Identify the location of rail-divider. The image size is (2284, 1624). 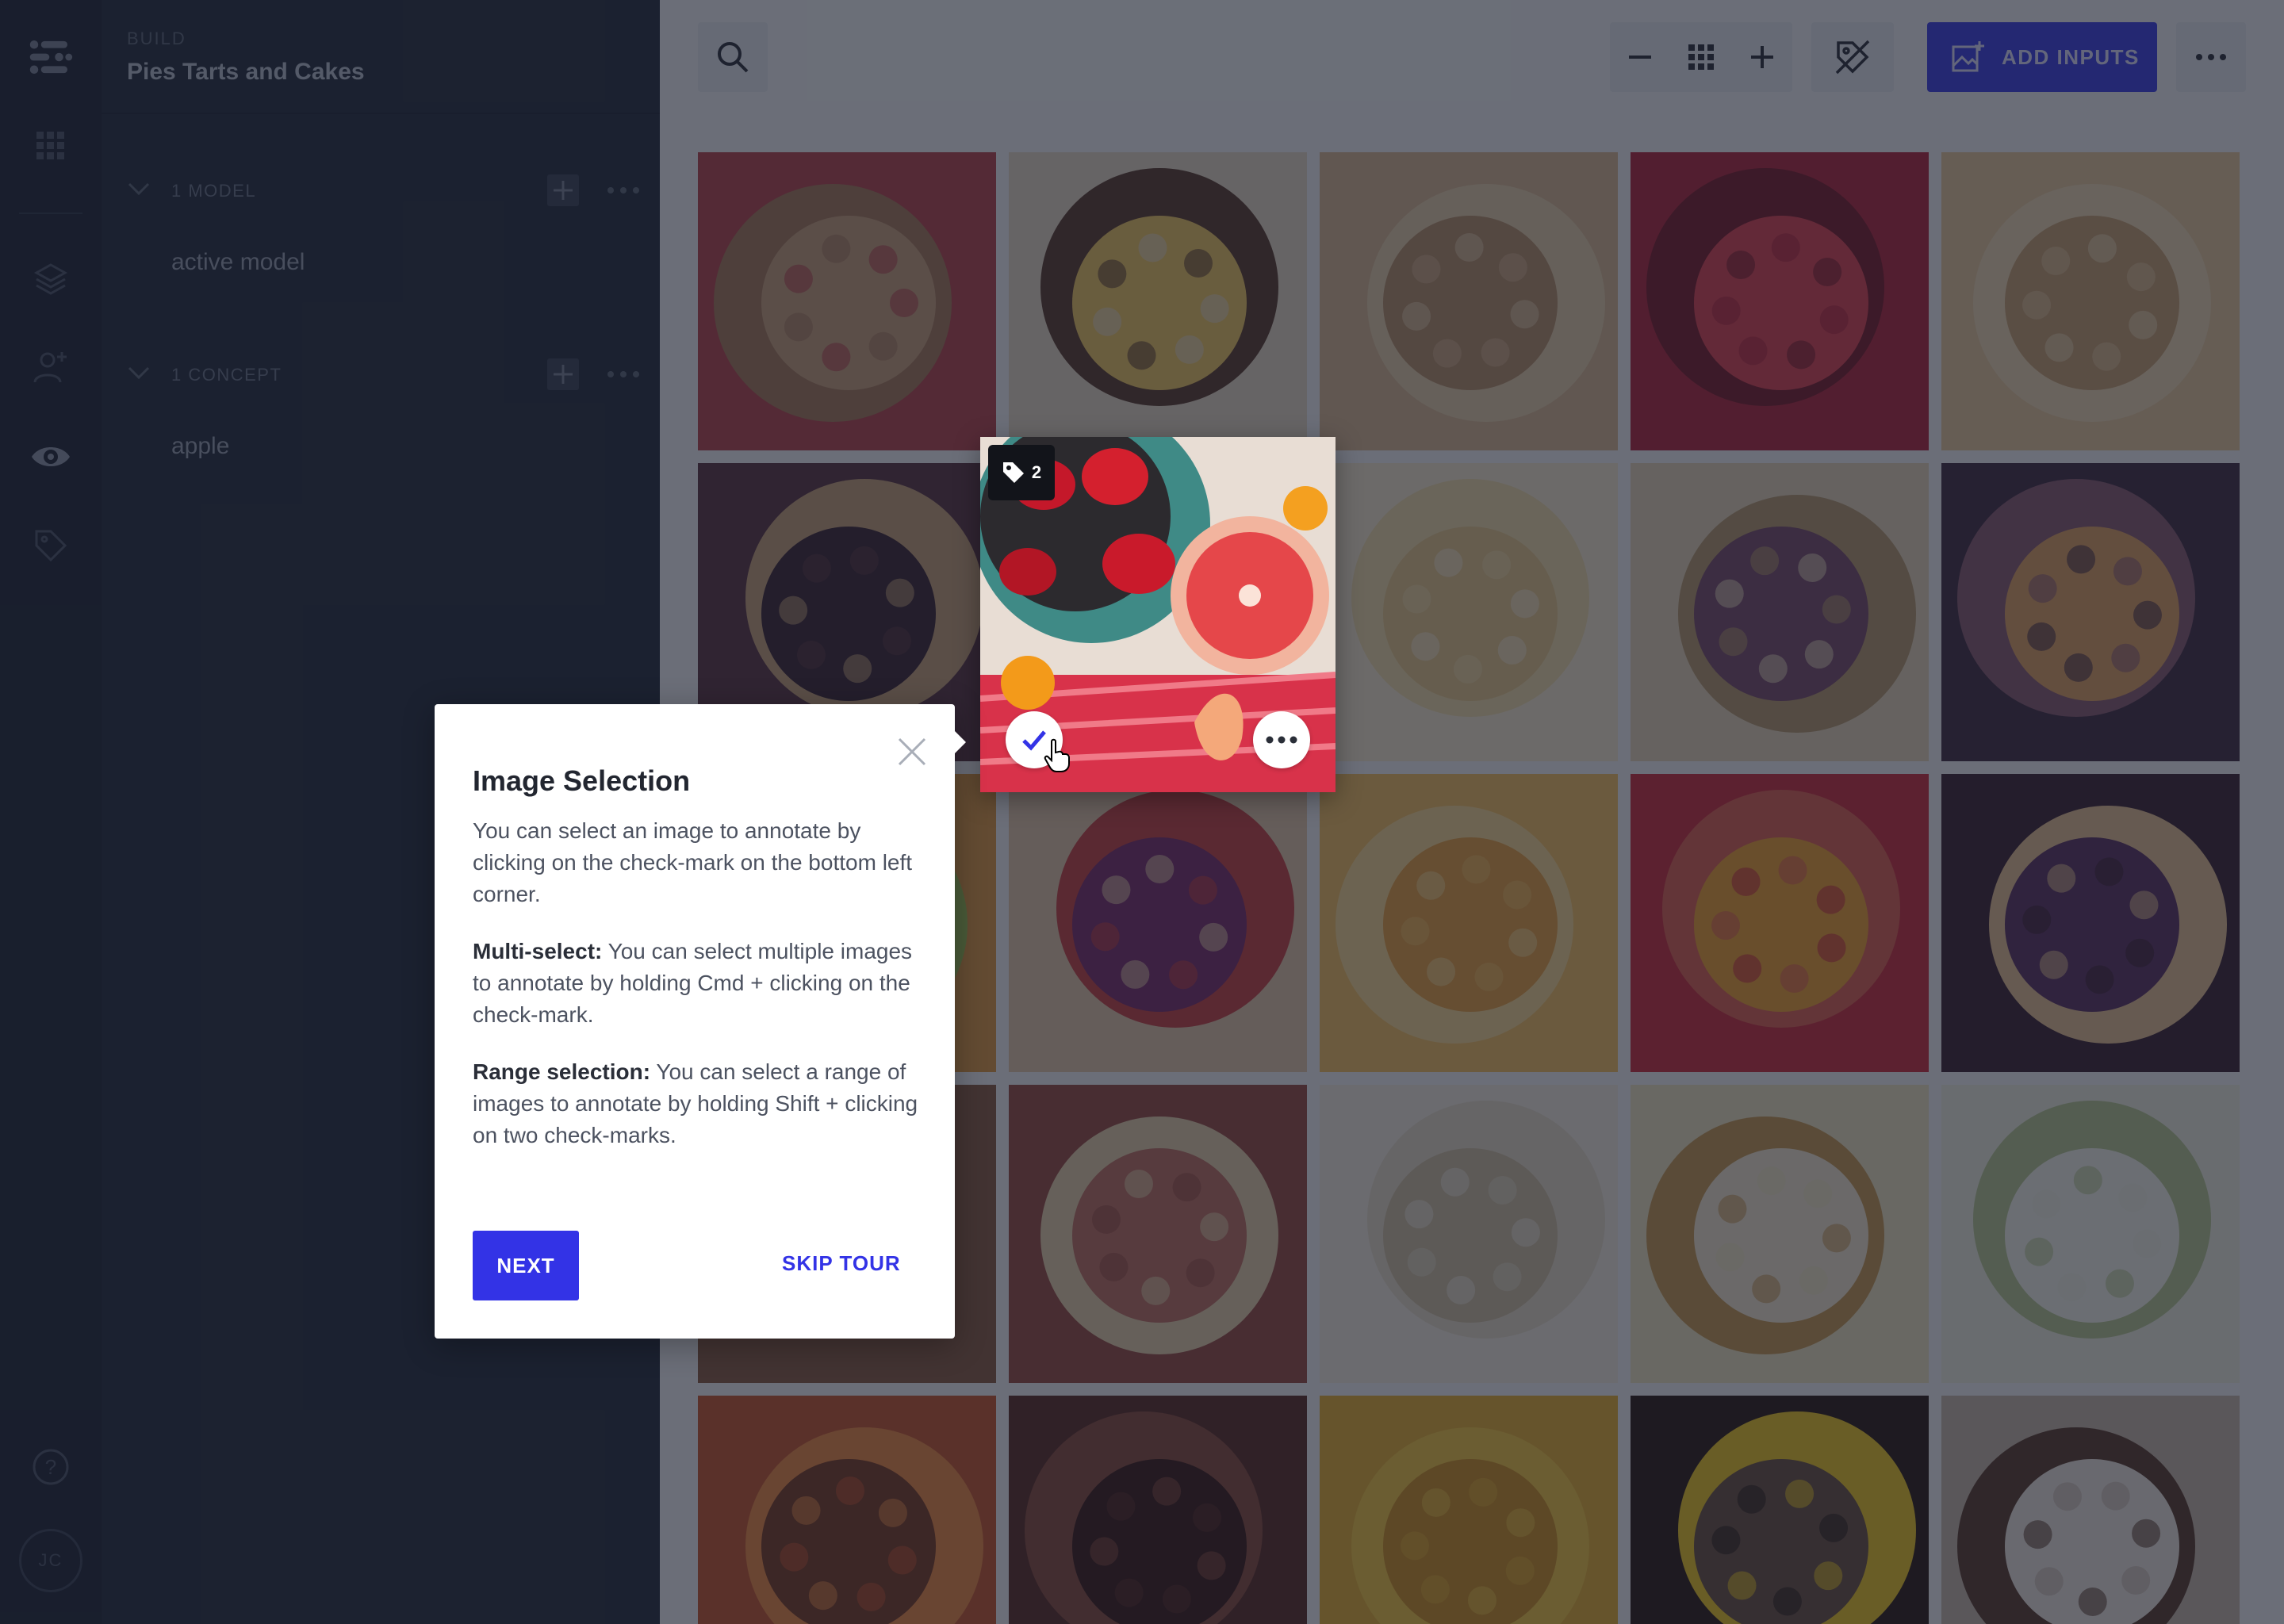
(50, 213).